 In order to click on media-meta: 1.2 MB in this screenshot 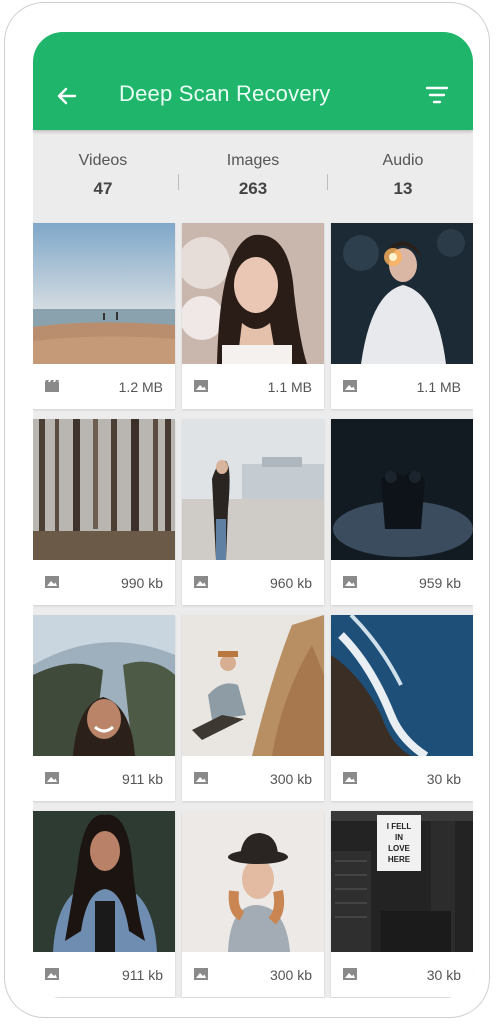, I will do `click(104, 386)`.